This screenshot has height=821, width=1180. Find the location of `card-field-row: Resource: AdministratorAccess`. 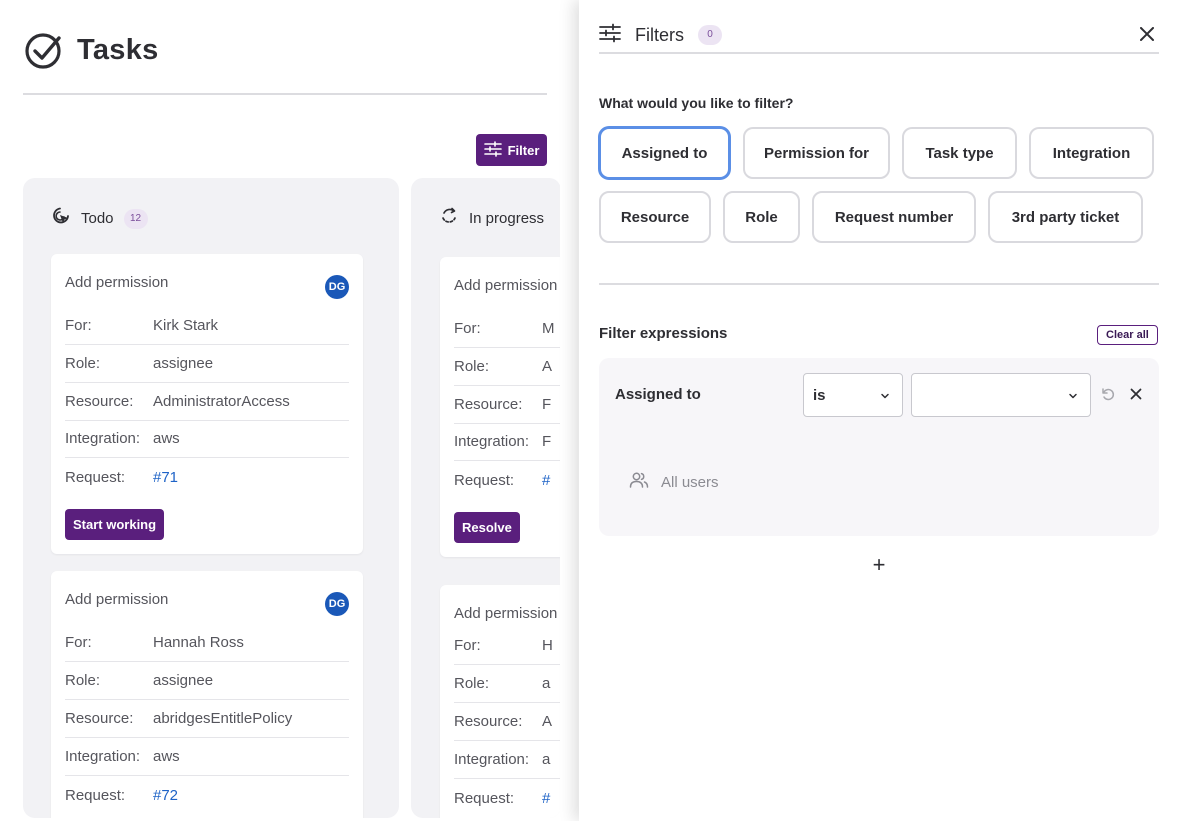

card-field-row: Resource: AdministratorAccess is located at coordinates (207, 402).